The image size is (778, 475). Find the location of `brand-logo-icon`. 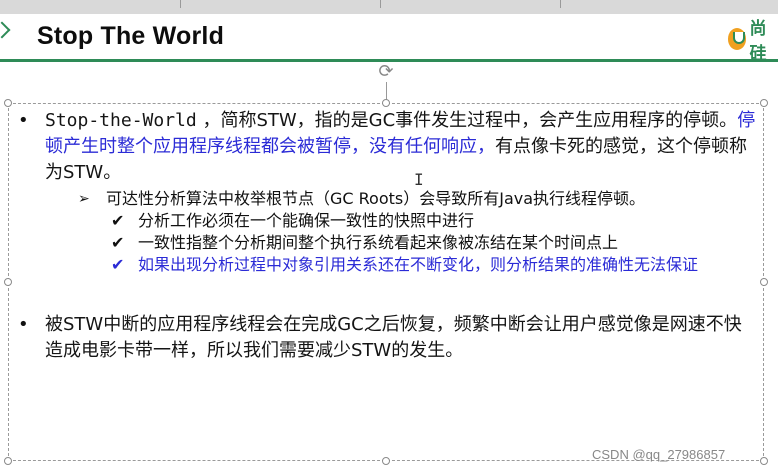

brand-logo-icon is located at coordinates (737, 39).